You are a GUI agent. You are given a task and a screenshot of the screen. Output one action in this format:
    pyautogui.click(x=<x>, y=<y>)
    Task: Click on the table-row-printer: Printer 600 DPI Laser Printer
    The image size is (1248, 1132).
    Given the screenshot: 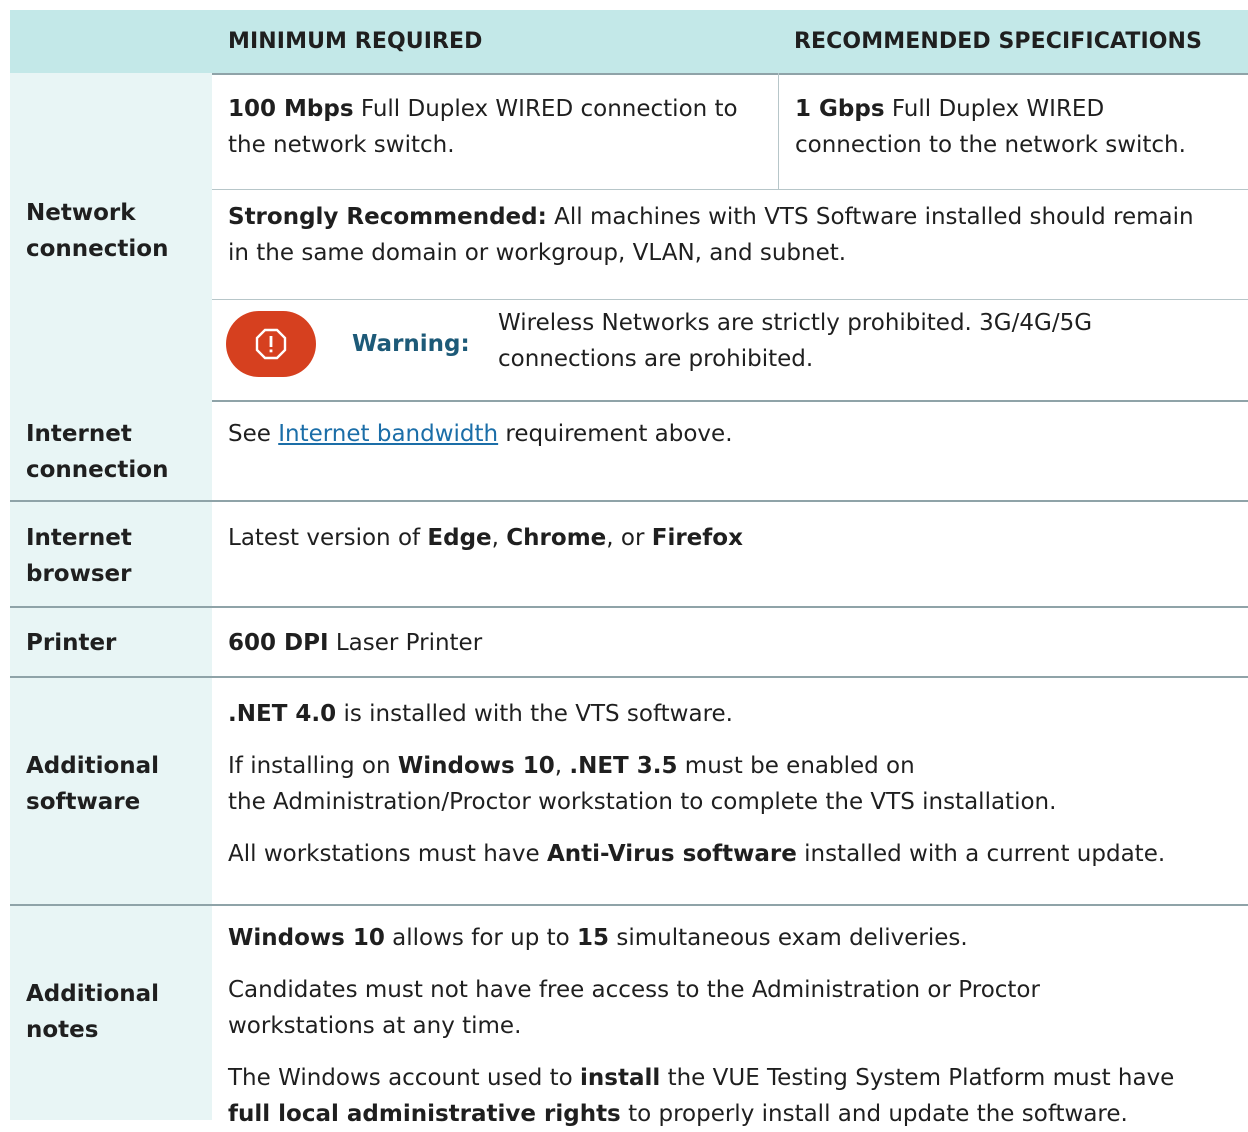 What is the action you would take?
    pyautogui.click(x=629, y=643)
    